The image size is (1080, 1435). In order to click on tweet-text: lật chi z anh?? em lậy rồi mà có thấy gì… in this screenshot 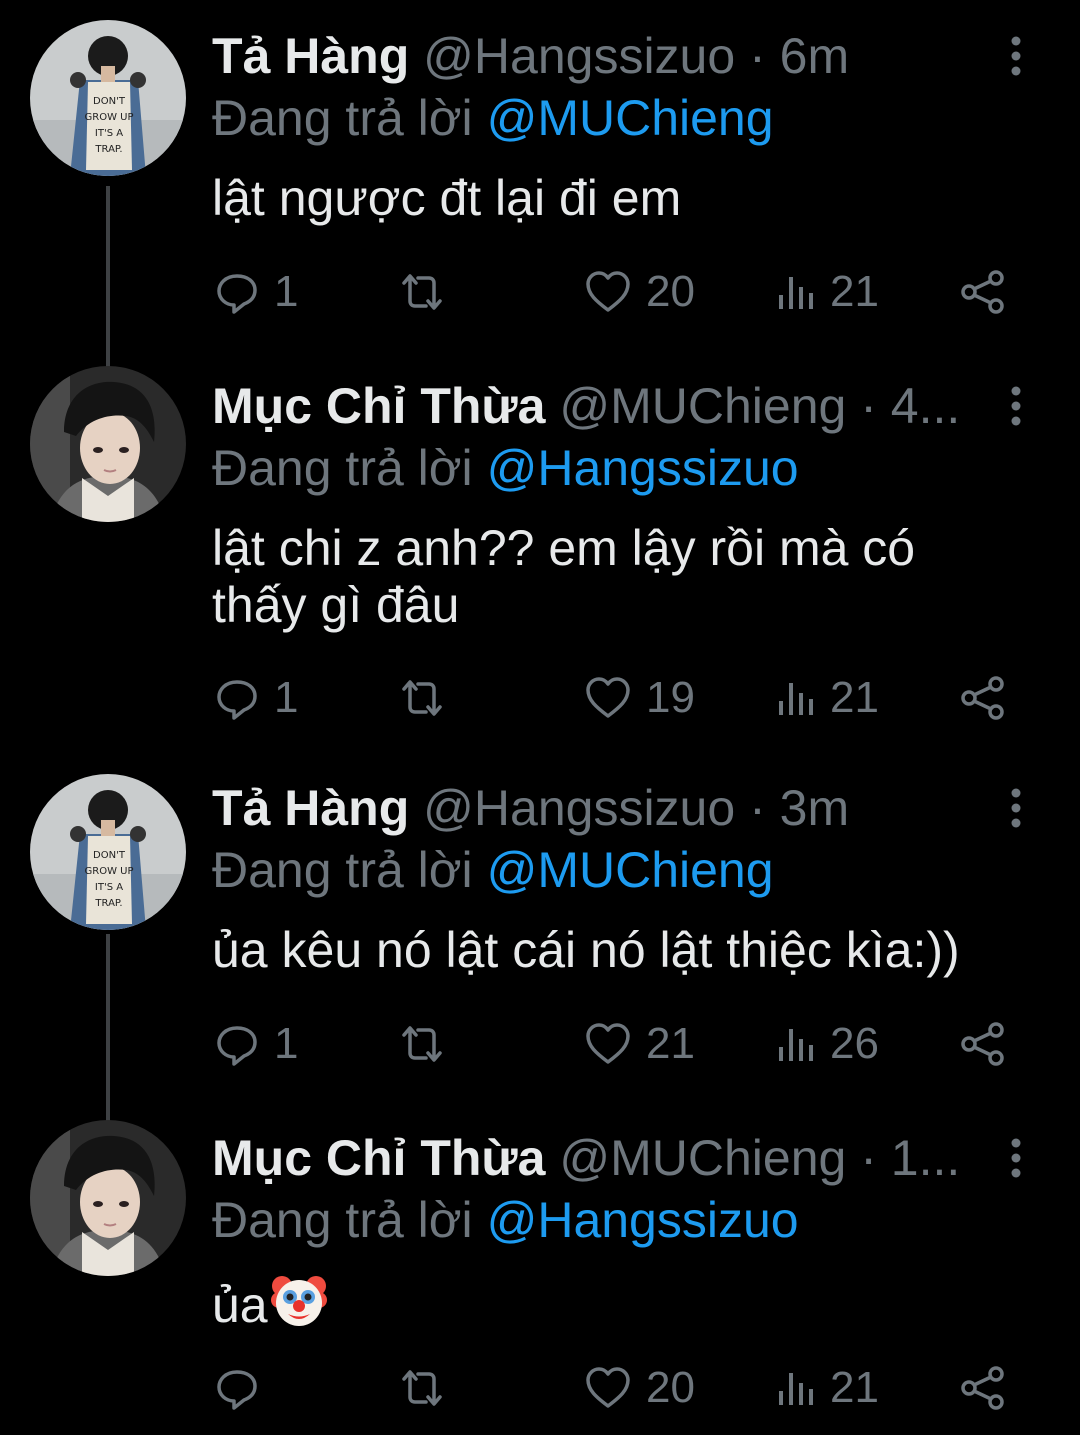, I will do `click(564, 576)`.